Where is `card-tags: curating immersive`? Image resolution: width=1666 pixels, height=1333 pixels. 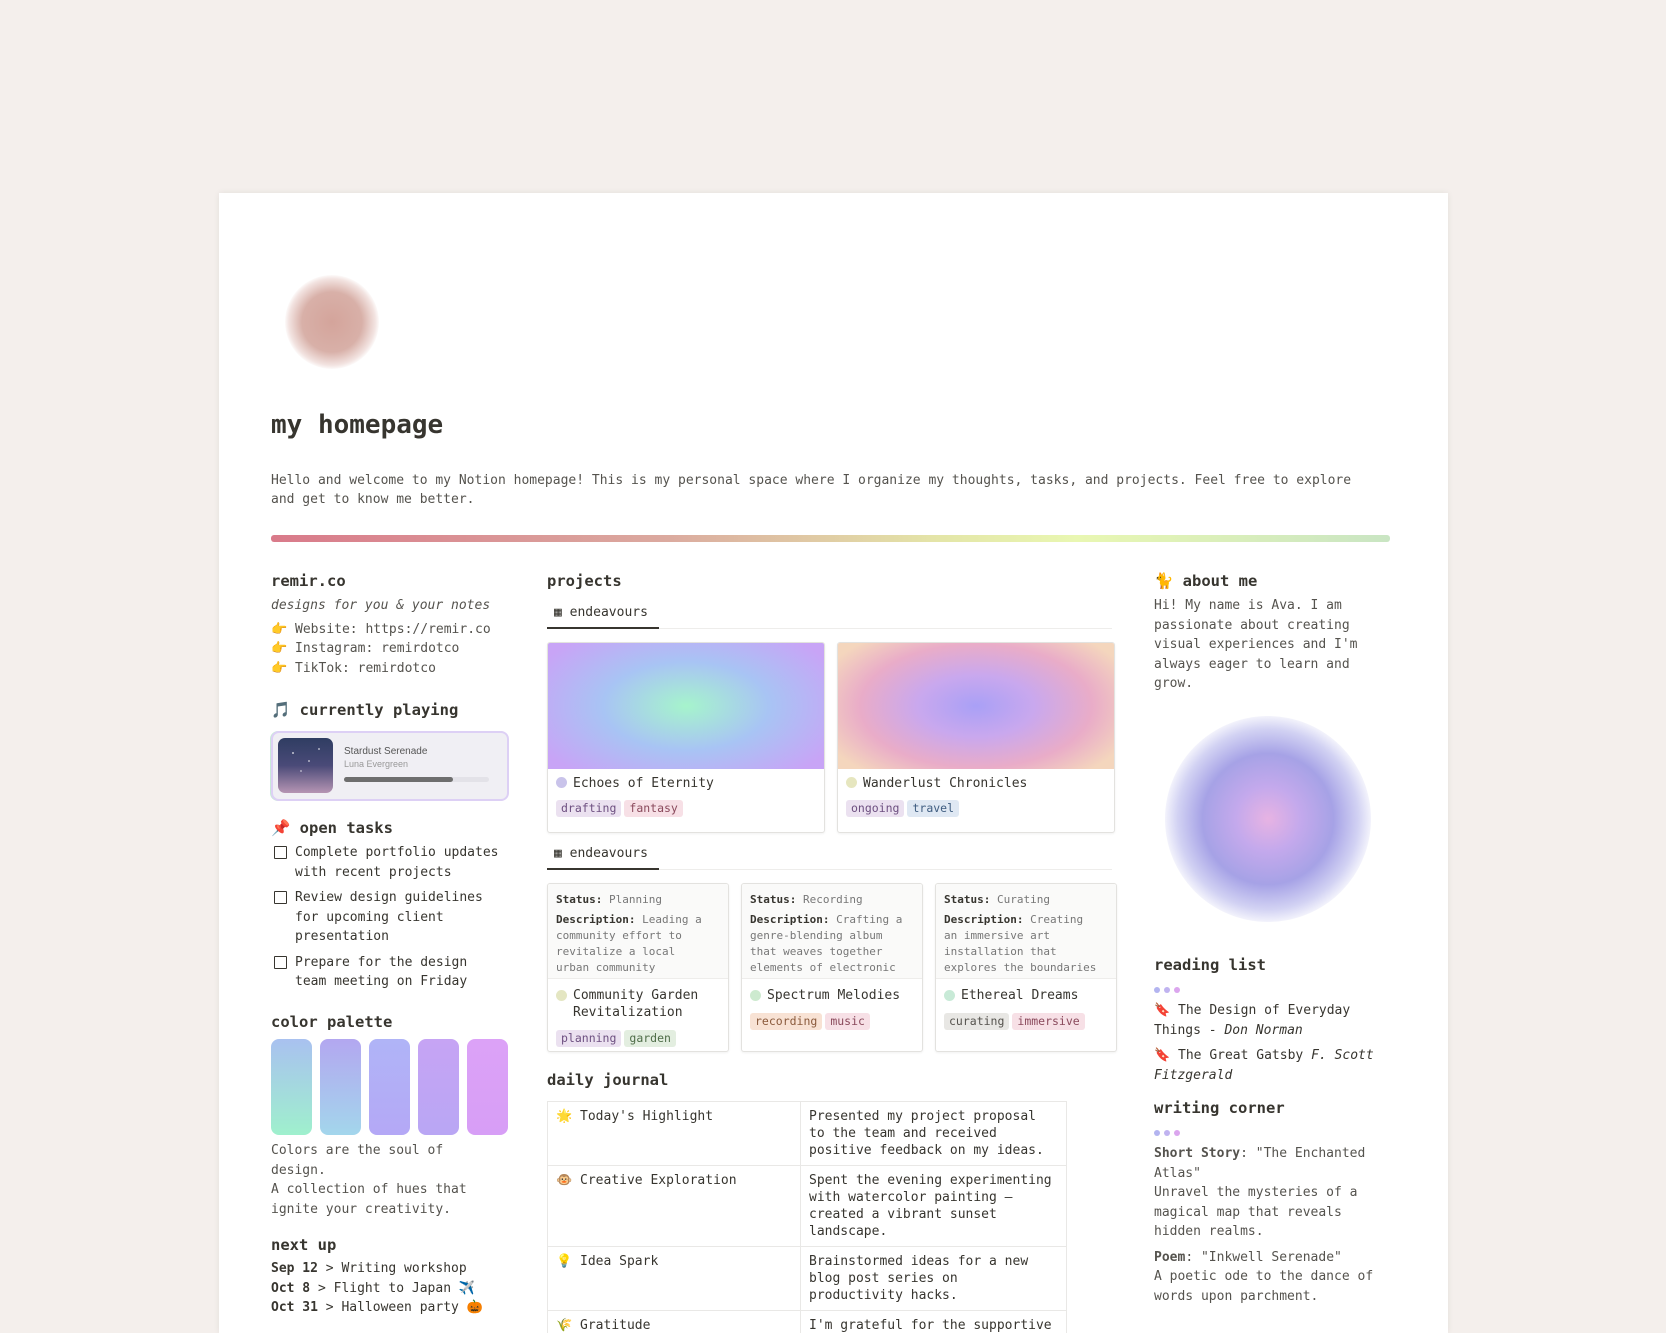 card-tags: curating immersive is located at coordinates (1026, 1020).